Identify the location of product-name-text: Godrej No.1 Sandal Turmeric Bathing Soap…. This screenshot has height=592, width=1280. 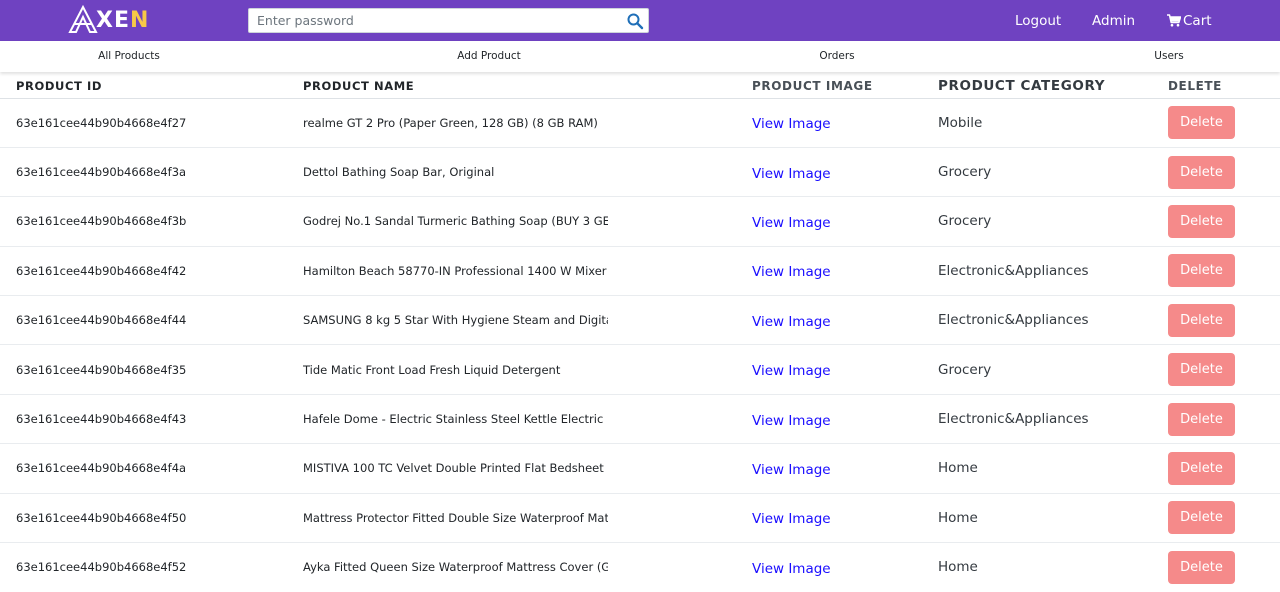
(455, 221).